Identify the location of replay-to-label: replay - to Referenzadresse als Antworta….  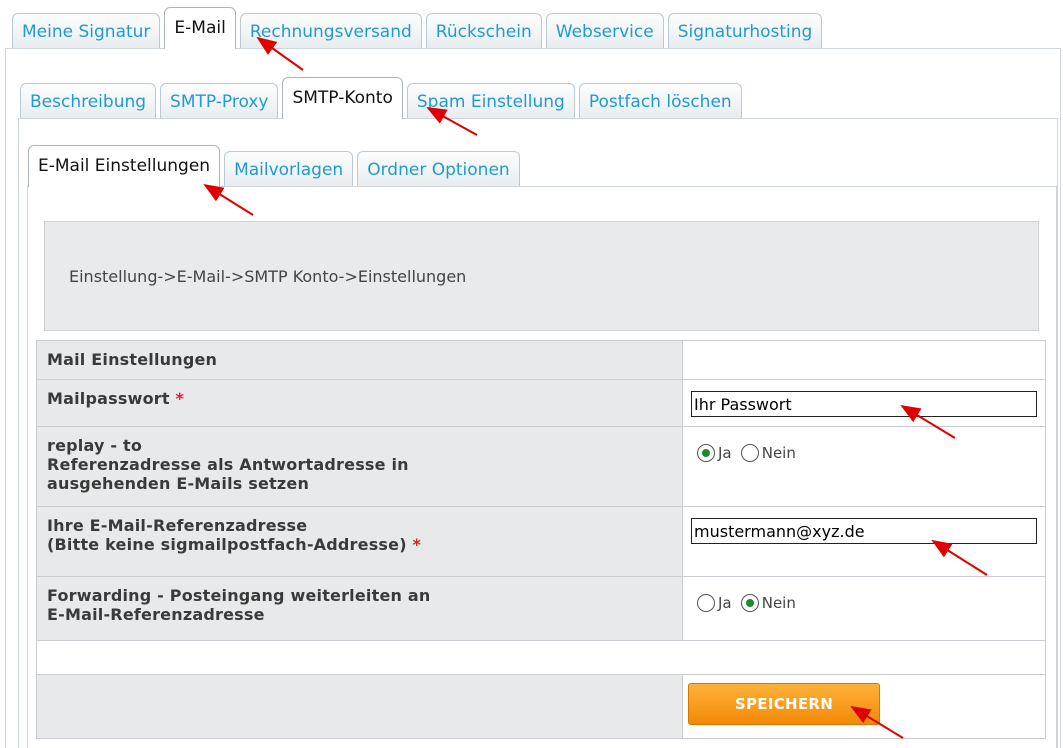
(359, 466).